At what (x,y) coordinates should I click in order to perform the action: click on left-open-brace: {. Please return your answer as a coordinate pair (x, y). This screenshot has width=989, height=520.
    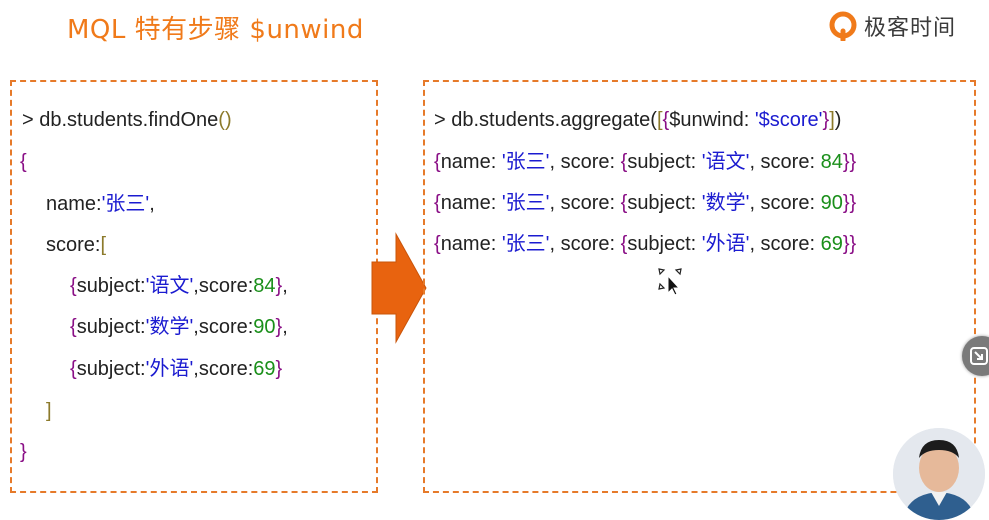
    Looking at the image, I should click on (23, 162).